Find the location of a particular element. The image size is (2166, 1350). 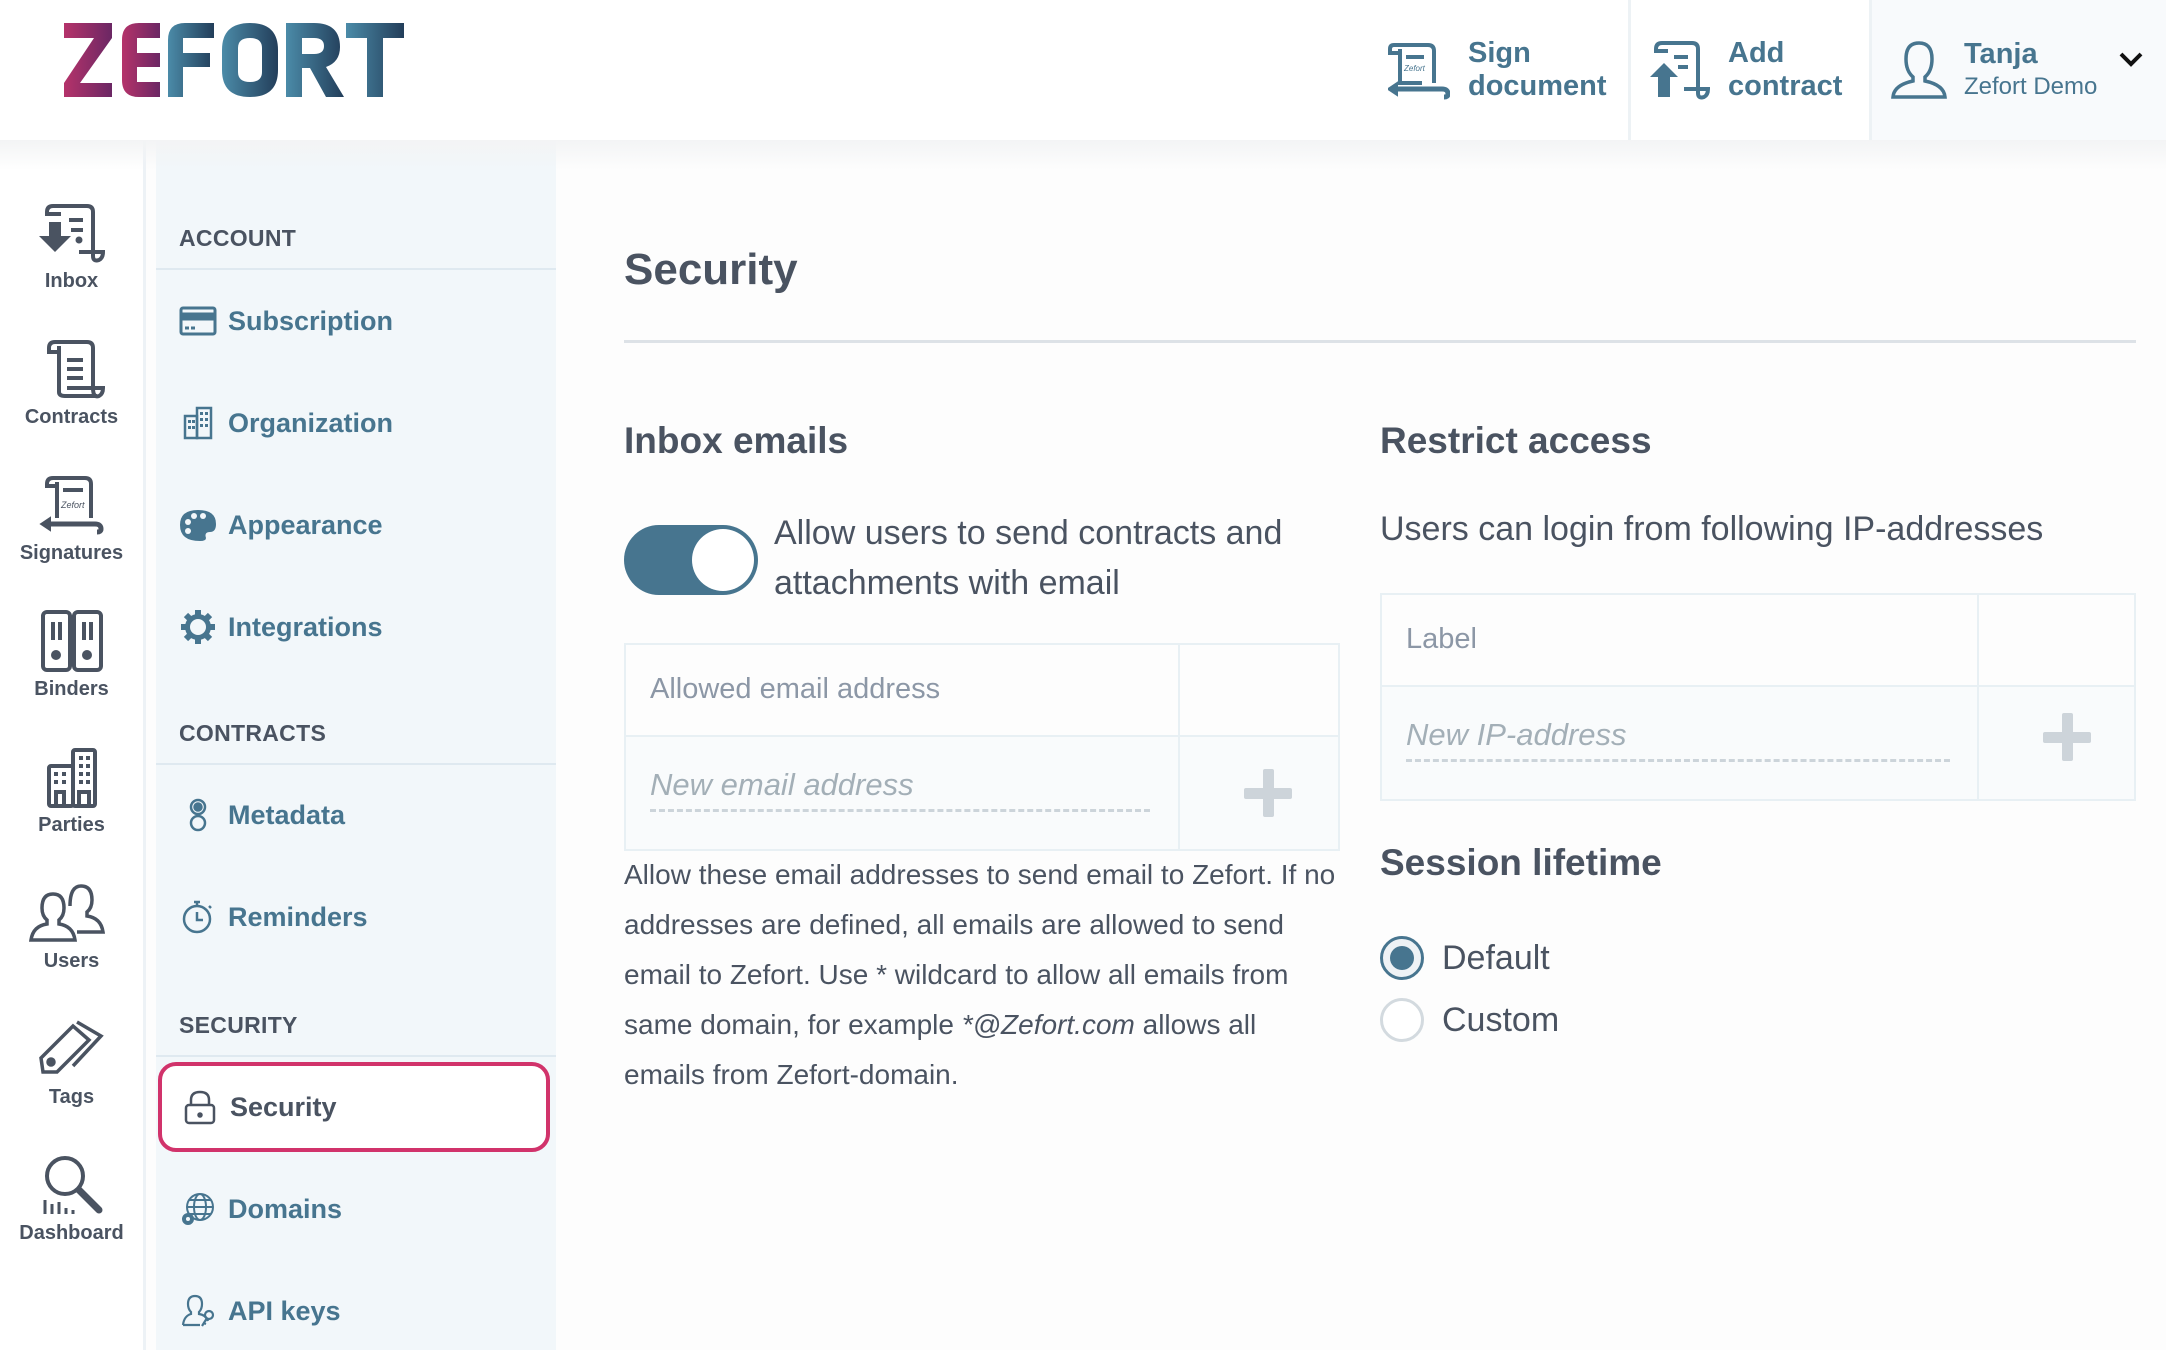

new-ip-input is located at coordinates (1678, 739).